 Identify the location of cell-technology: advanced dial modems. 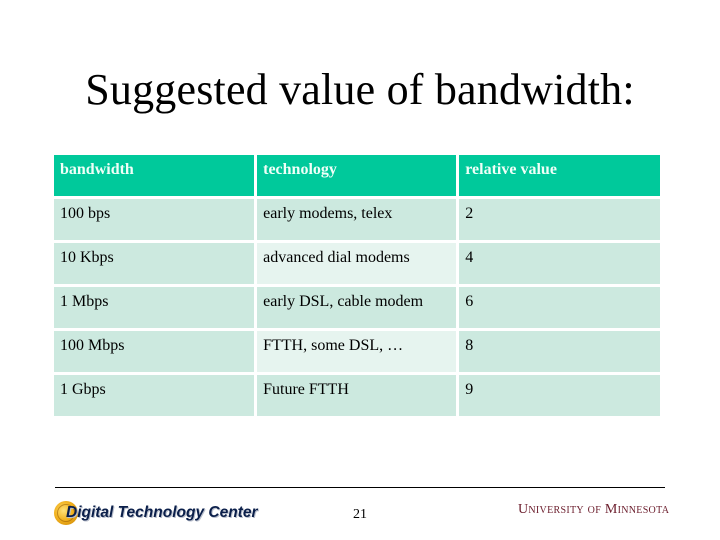
(357, 263).